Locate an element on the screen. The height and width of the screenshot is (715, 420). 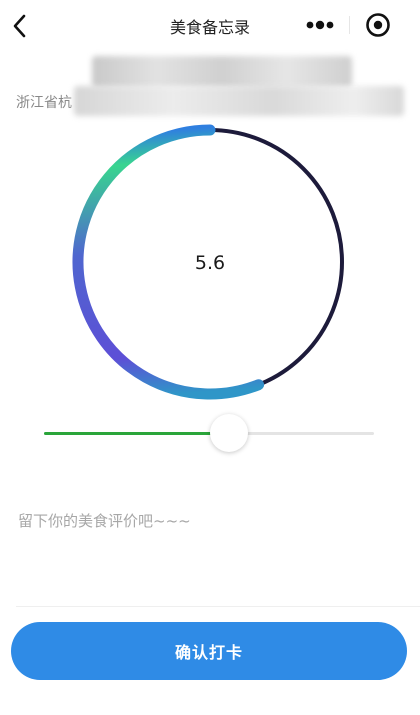
slider-thumb is located at coordinates (228, 433).